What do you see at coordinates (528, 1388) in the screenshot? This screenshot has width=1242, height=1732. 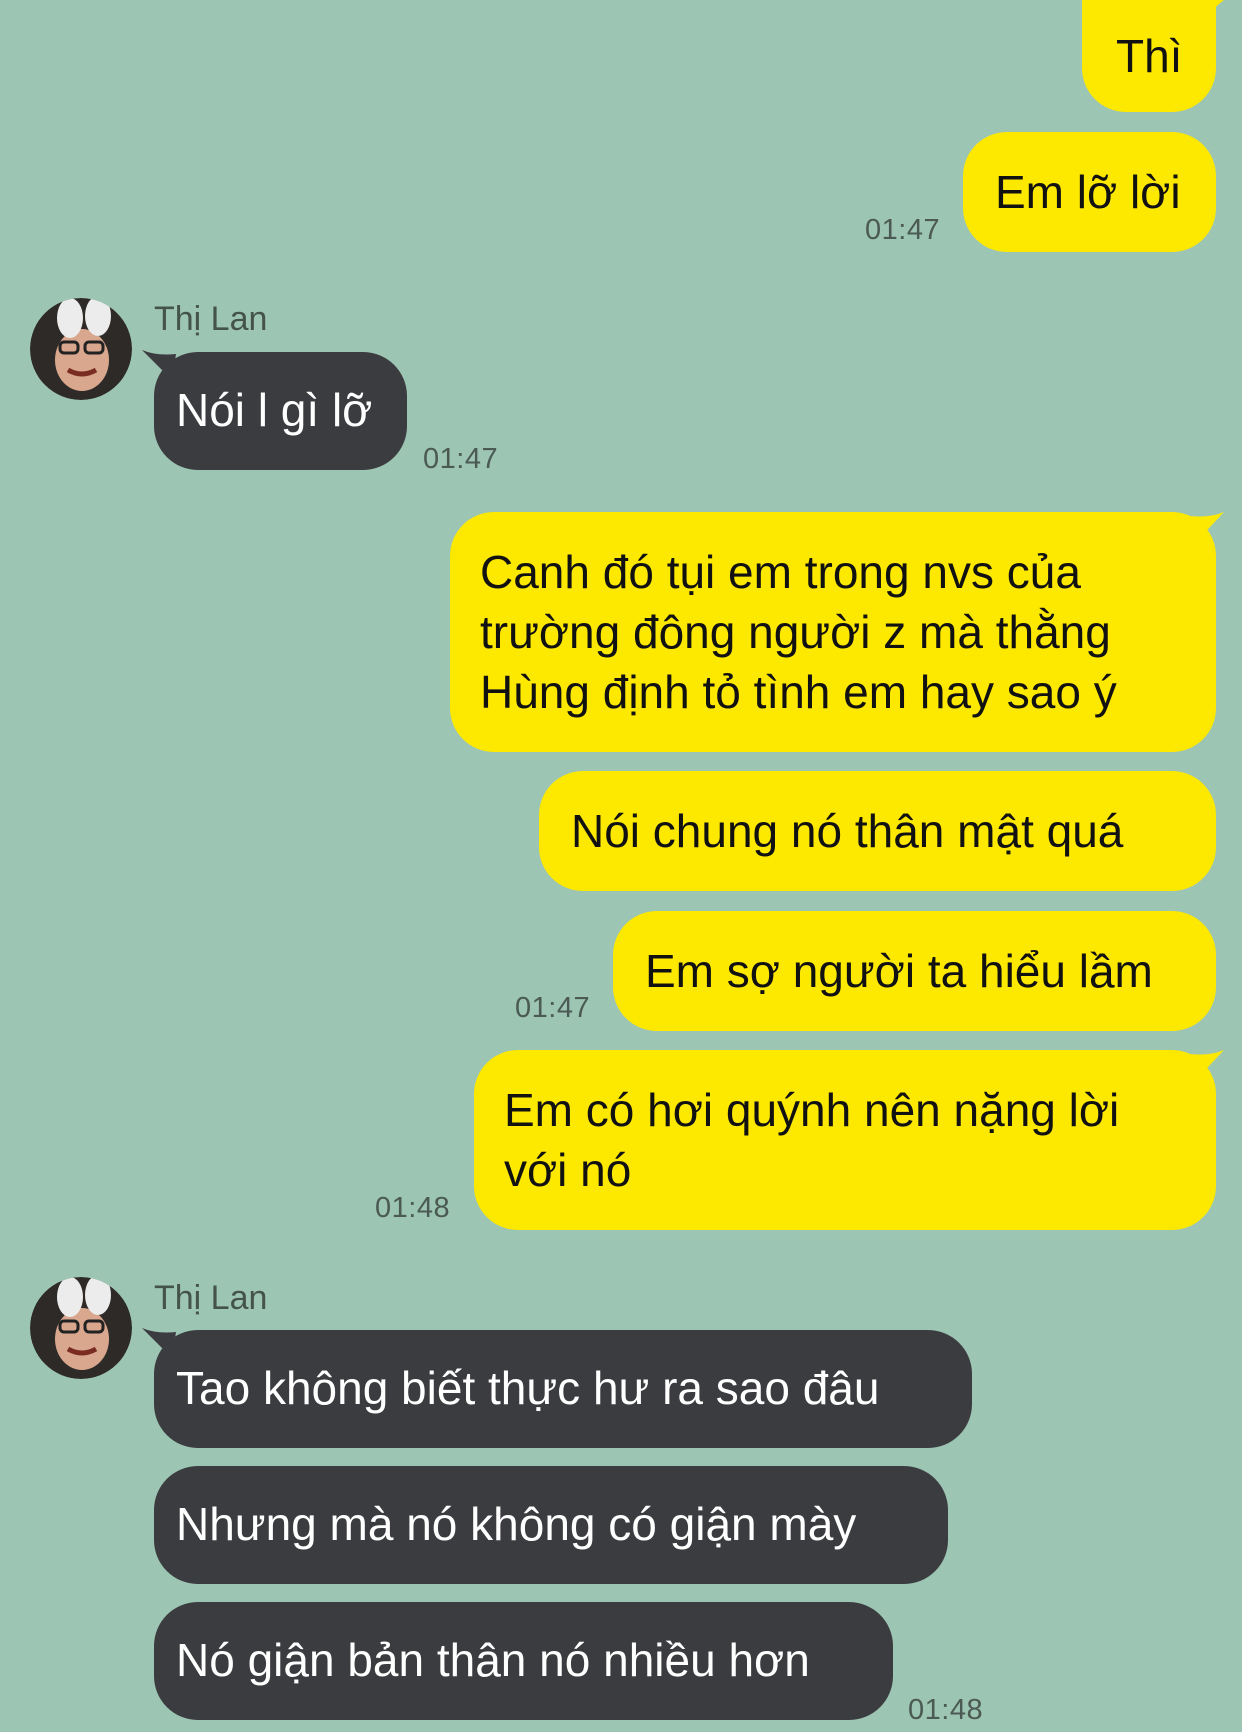 I see `message-text: Tao không biết thực hư ra sao đâu` at bounding box center [528, 1388].